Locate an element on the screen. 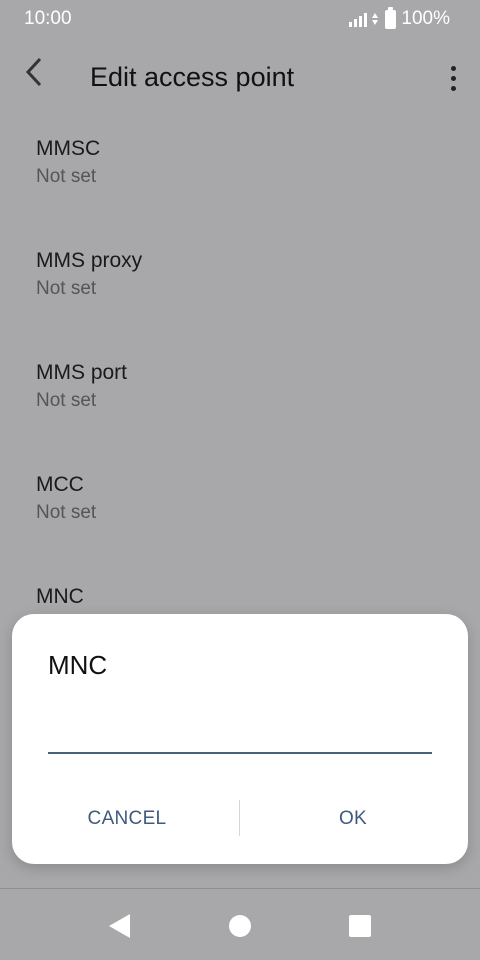 The image size is (480, 960). setting-title: MMS port is located at coordinates (82, 372).